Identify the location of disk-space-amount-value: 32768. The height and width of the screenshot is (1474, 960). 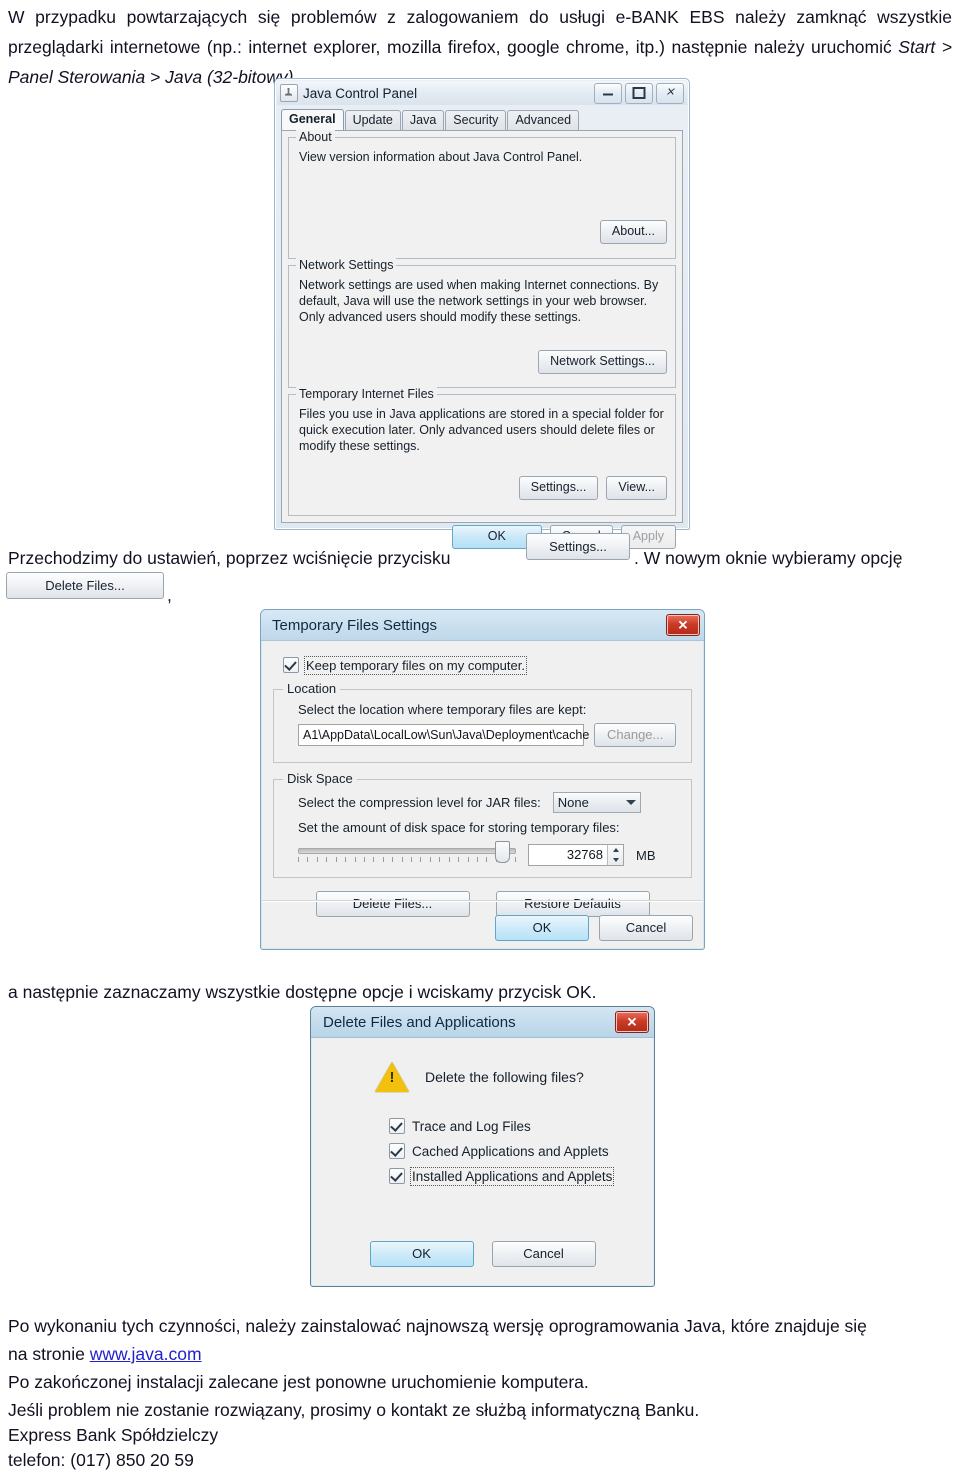
(568, 855).